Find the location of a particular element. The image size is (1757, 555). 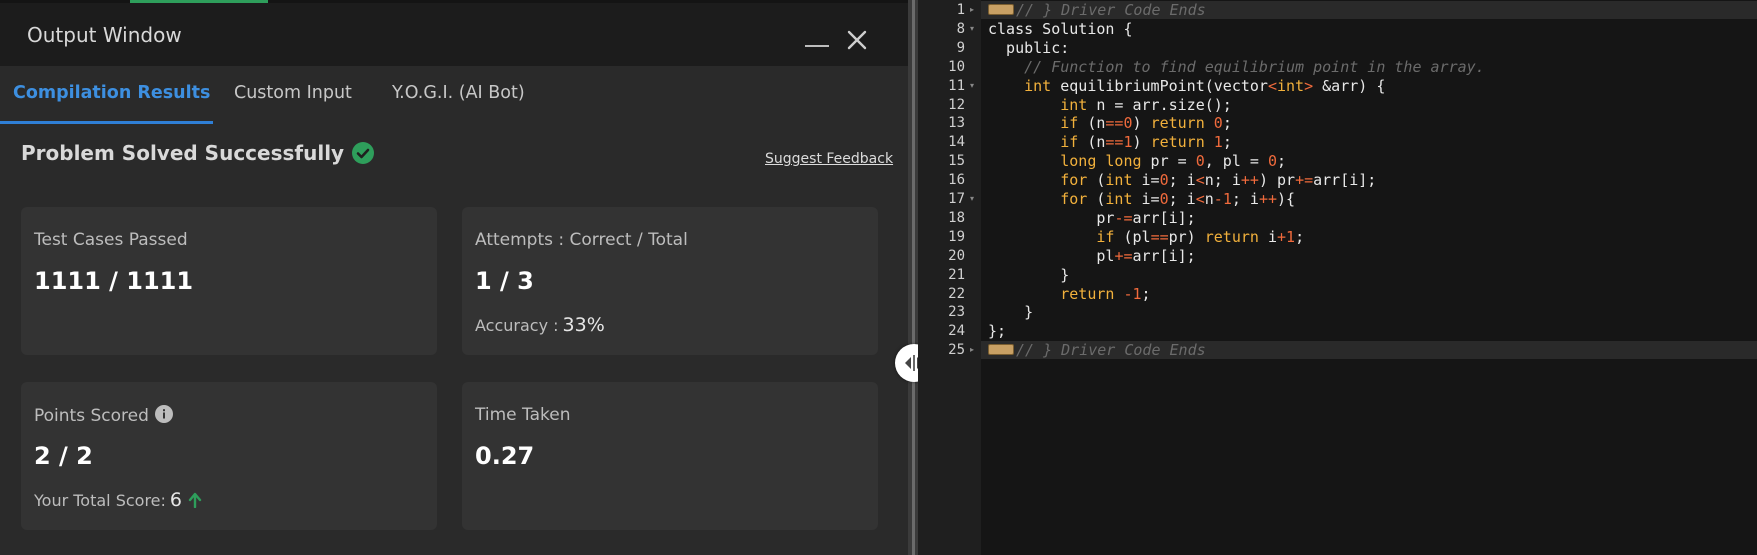

line-number: 13 is located at coordinates (956, 123).